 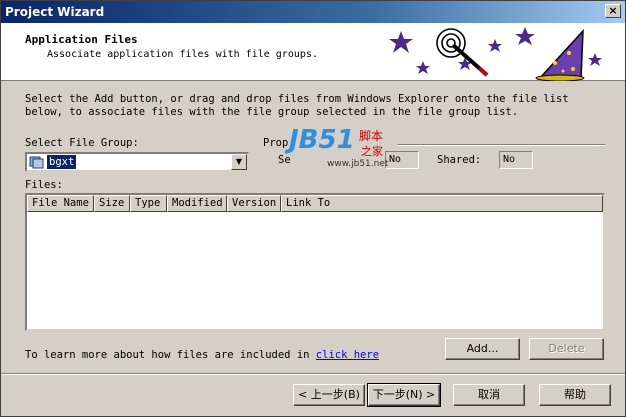 I want to click on wizard-hat-icon, so click(x=560, y=54).